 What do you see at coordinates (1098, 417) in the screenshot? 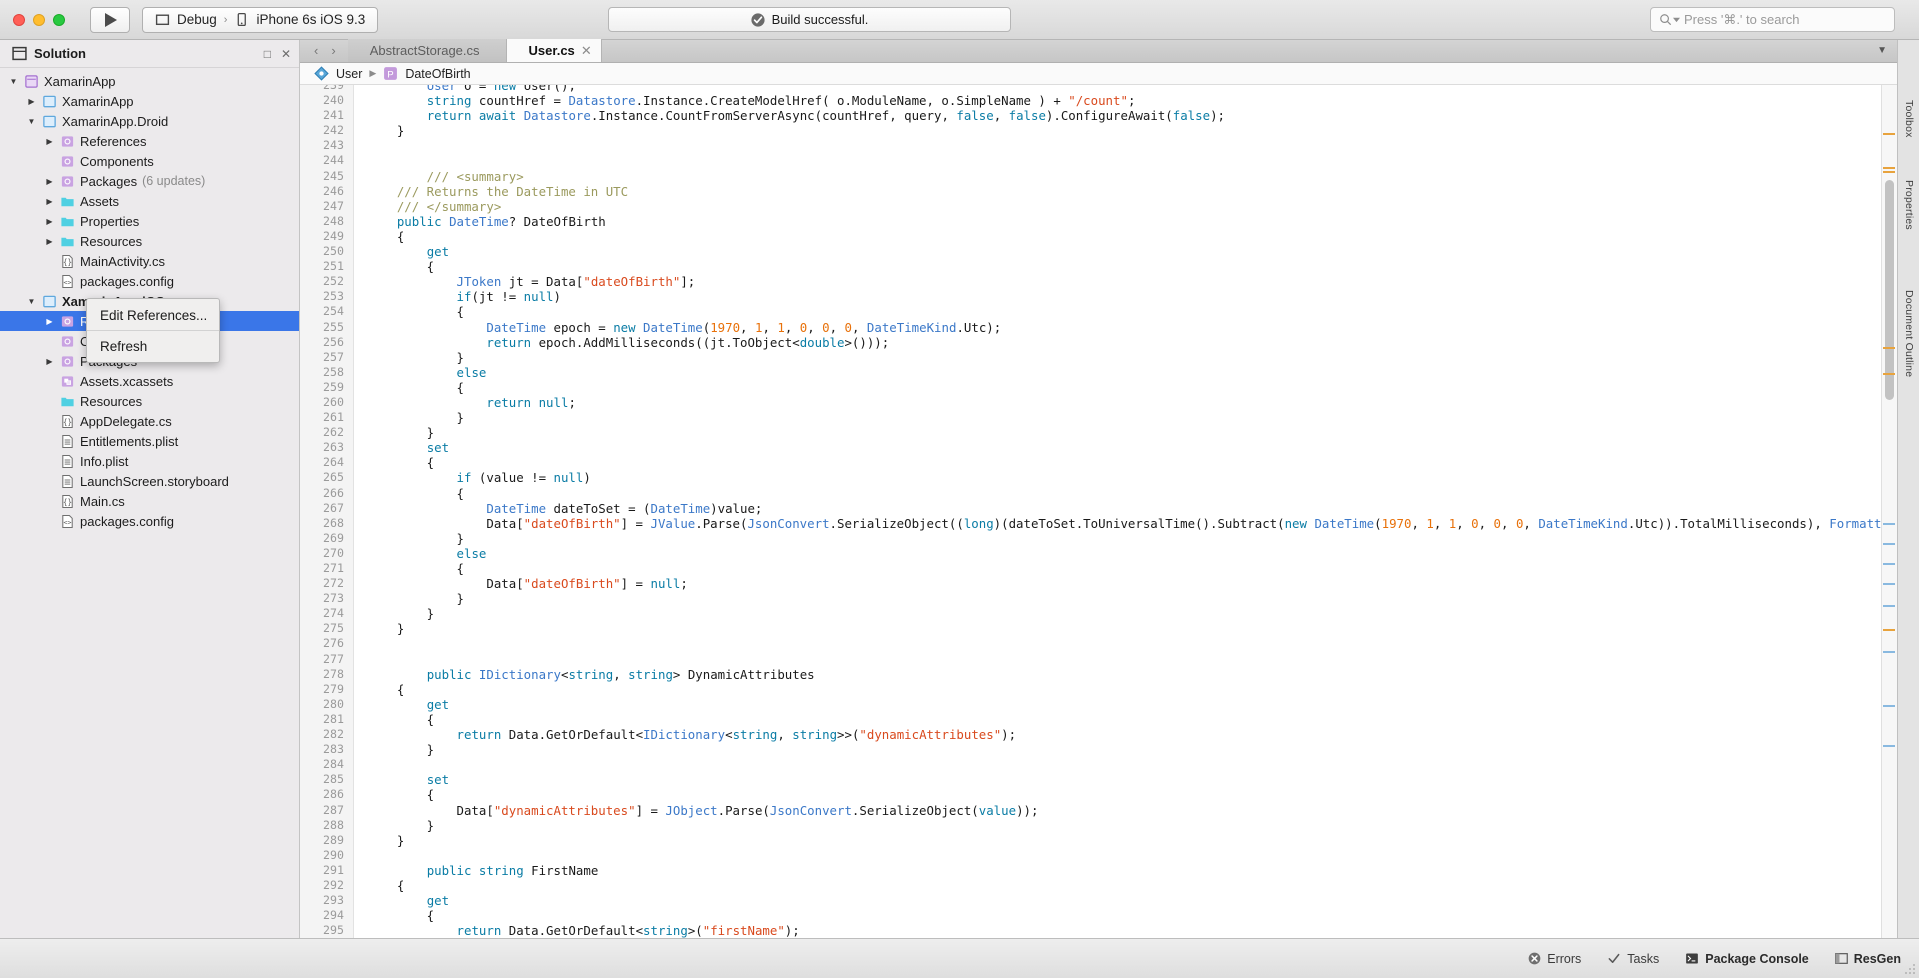
I see `code-line: 261 }` at bounding box center [1098, 417].